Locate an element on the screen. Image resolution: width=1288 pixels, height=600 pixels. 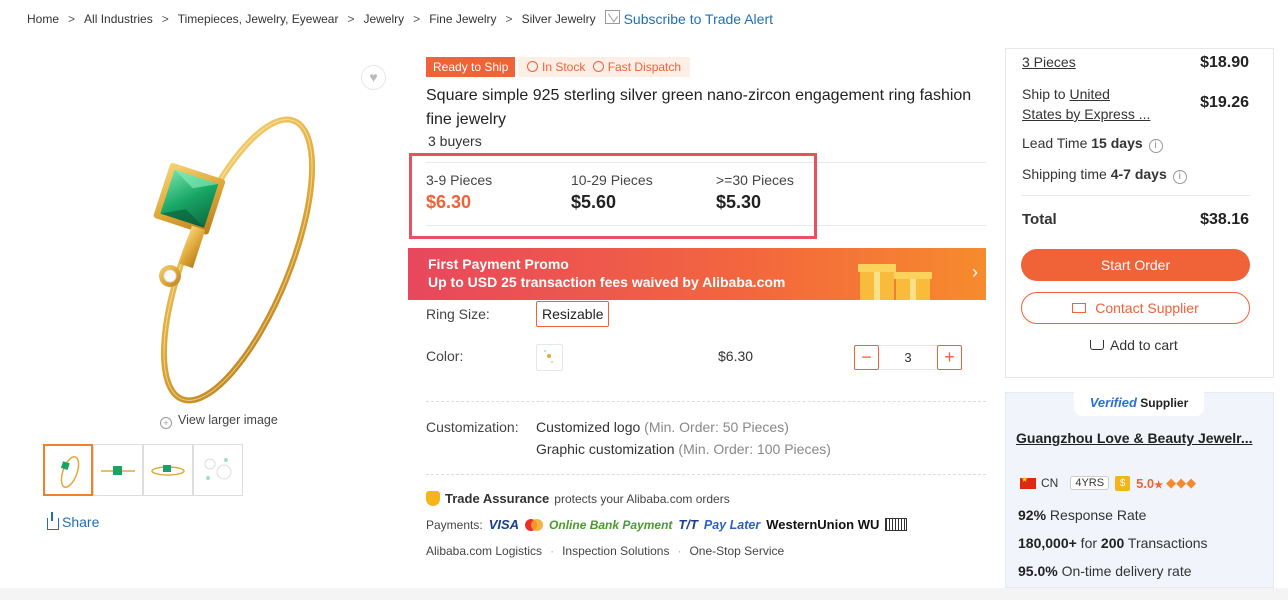
verified-label: Verified is located at coordinates (1113, 402).